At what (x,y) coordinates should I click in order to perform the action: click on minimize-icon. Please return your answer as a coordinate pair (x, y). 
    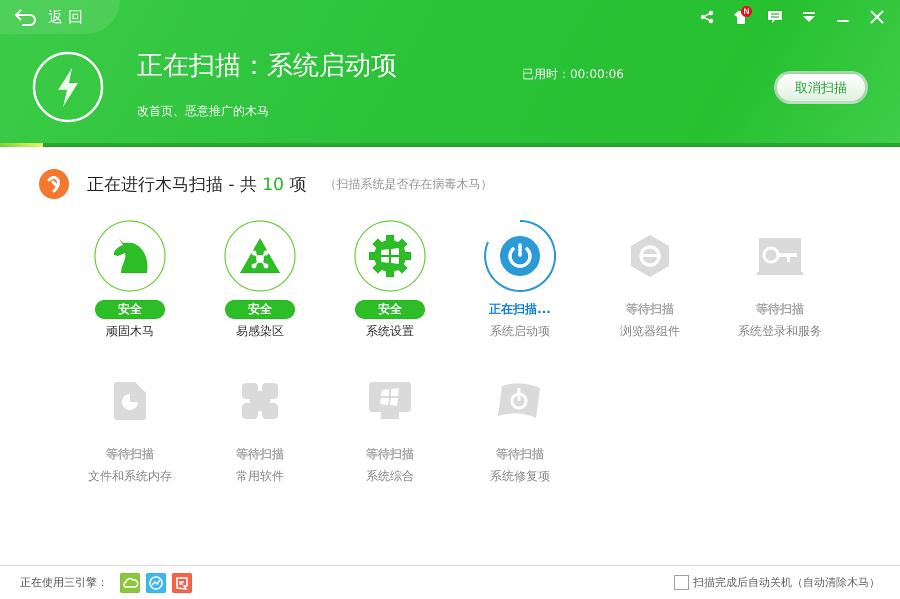
    Looking at the image, I should click on (843, 21).